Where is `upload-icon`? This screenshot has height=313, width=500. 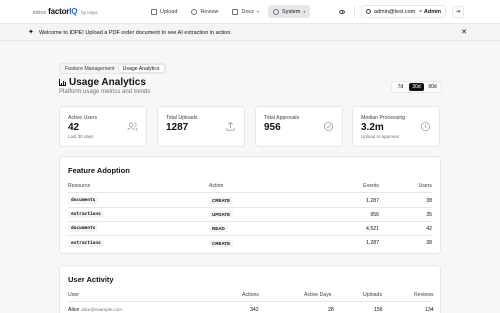
upload-icon is located at coordinates (230, 126).